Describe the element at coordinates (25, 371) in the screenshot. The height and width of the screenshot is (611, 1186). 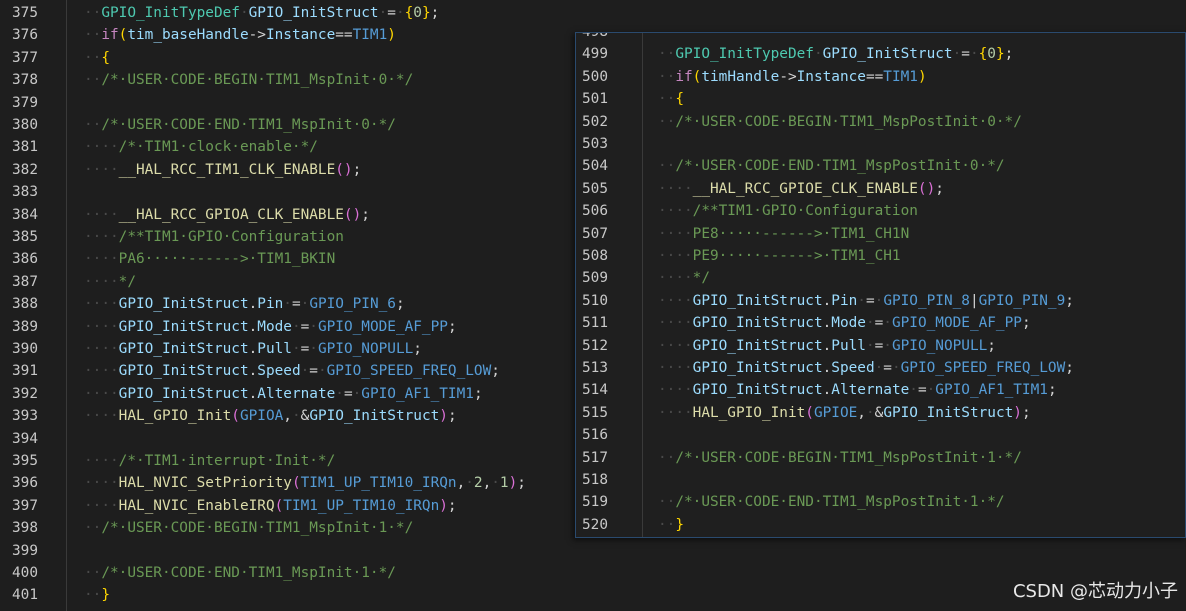
I see `line-number: 391` at that location.